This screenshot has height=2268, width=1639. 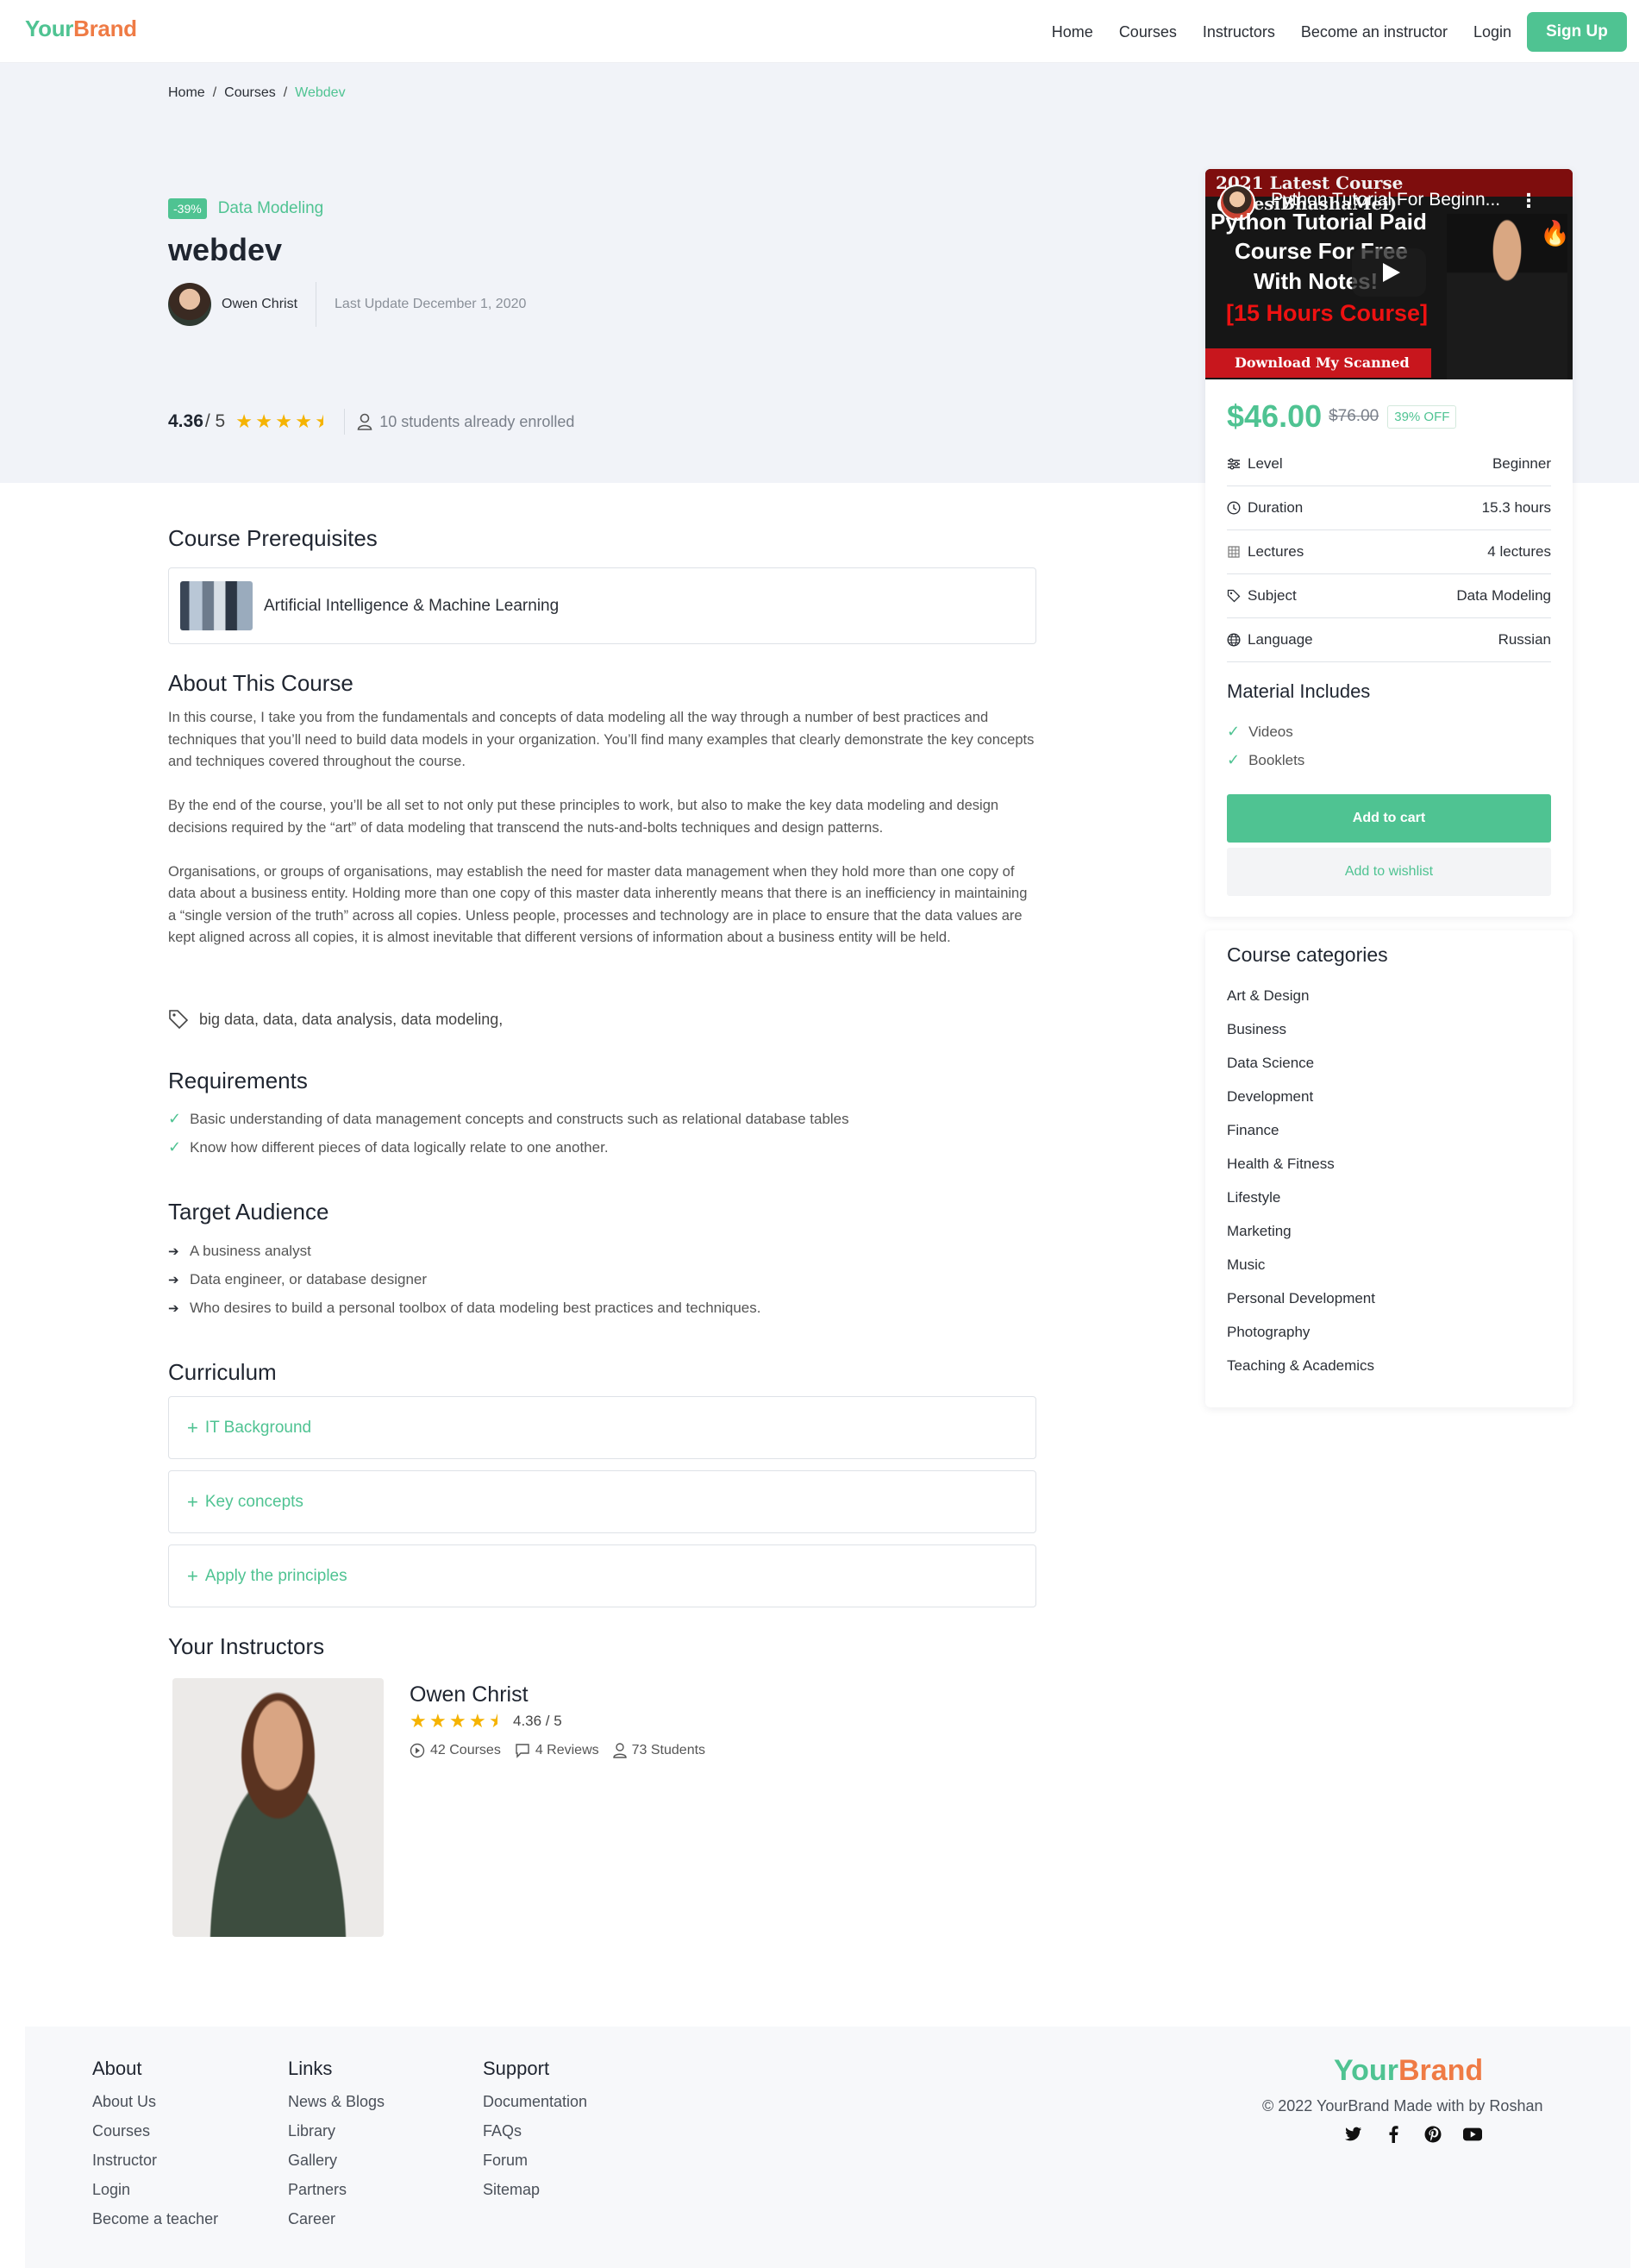 I want to click on category-link: Business, so click(x=1301, y=1029).